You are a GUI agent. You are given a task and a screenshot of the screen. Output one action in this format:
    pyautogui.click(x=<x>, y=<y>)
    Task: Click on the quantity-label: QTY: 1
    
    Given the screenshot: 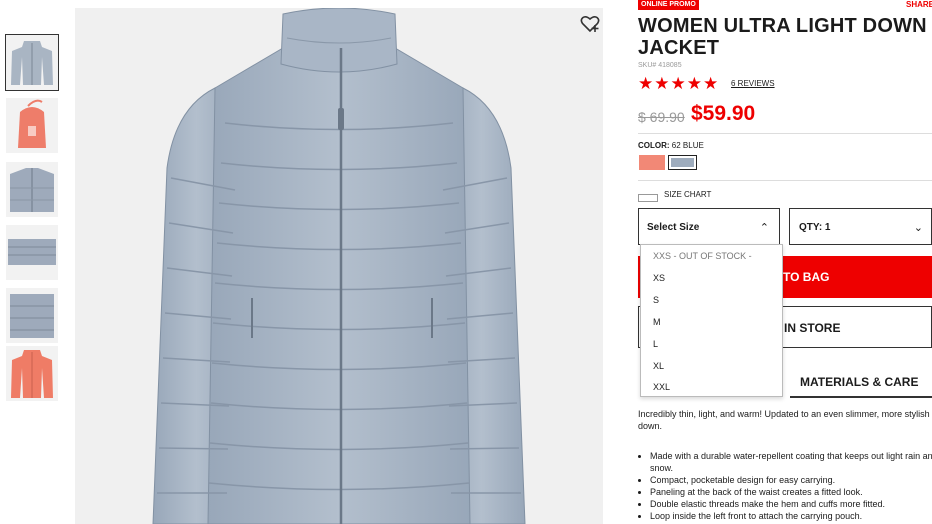 What is the action you would take?
    pyautogui.click(x=815, y=227)
    